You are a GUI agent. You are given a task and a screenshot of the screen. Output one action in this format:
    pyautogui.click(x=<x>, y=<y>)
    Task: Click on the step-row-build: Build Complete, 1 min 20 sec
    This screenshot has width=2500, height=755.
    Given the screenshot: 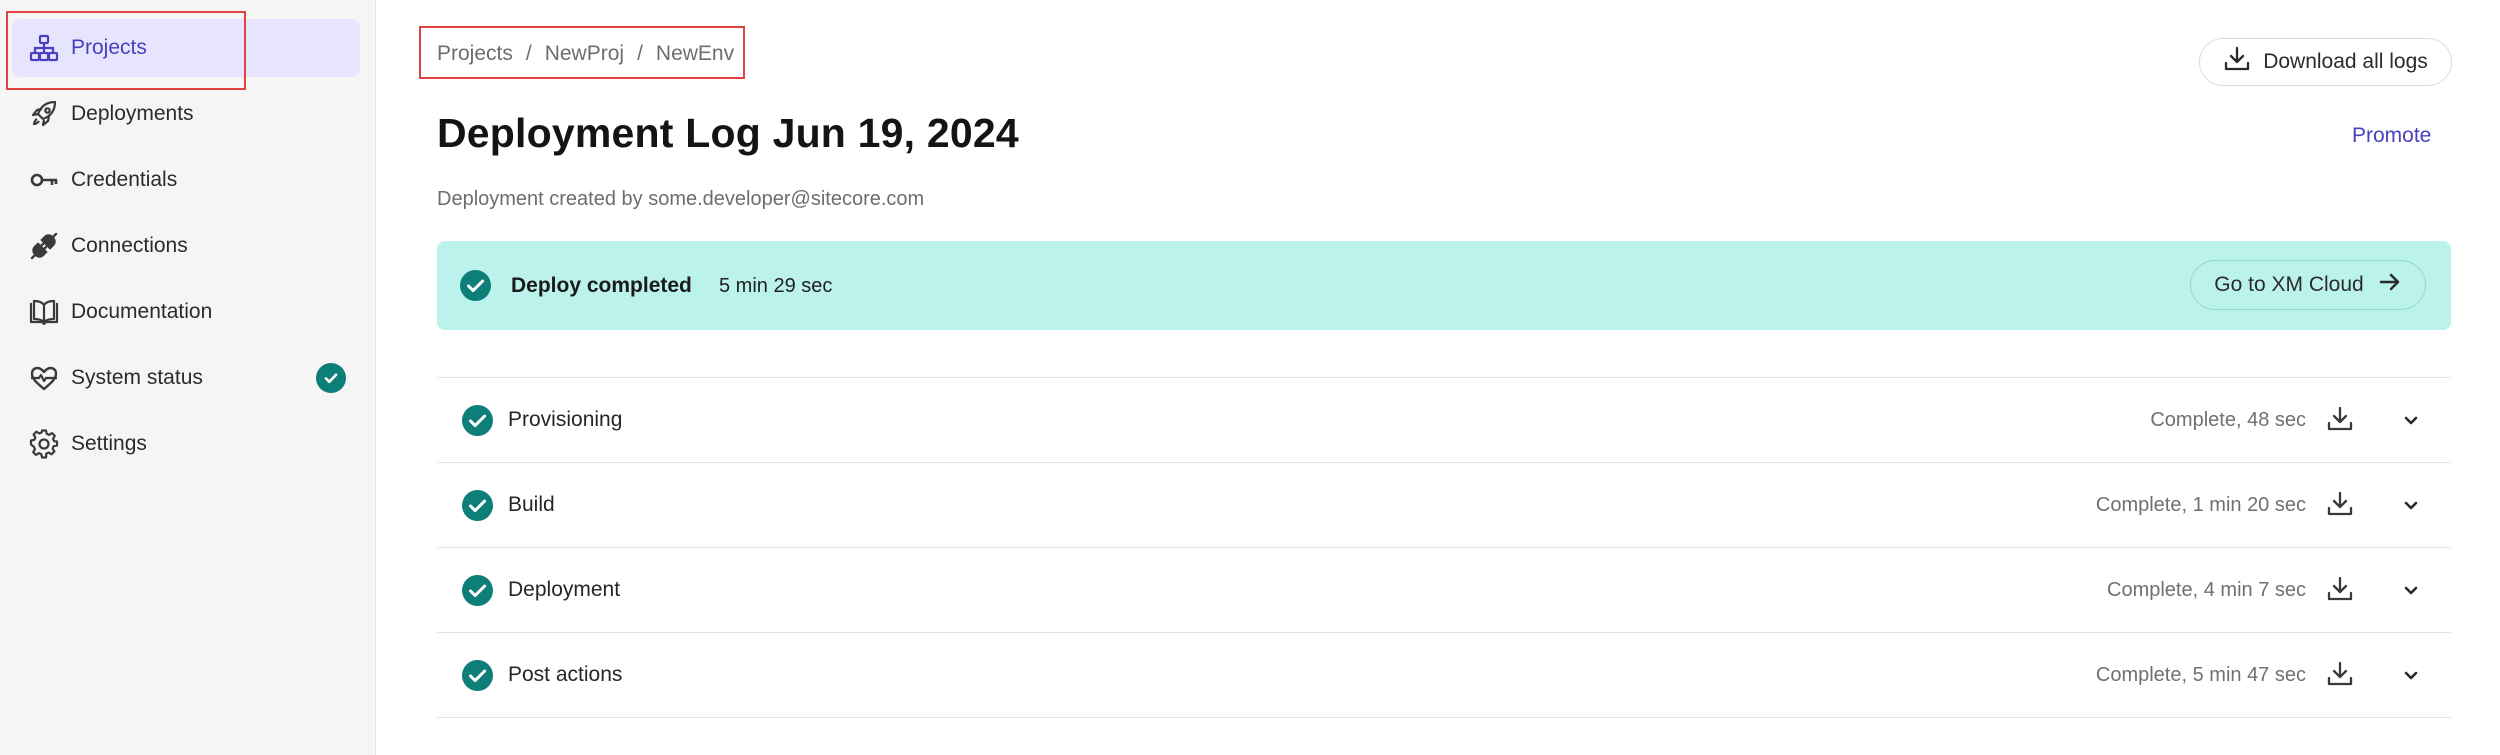 What is the action you would take?
    pyautogui.click(x=1444, y=505)
    